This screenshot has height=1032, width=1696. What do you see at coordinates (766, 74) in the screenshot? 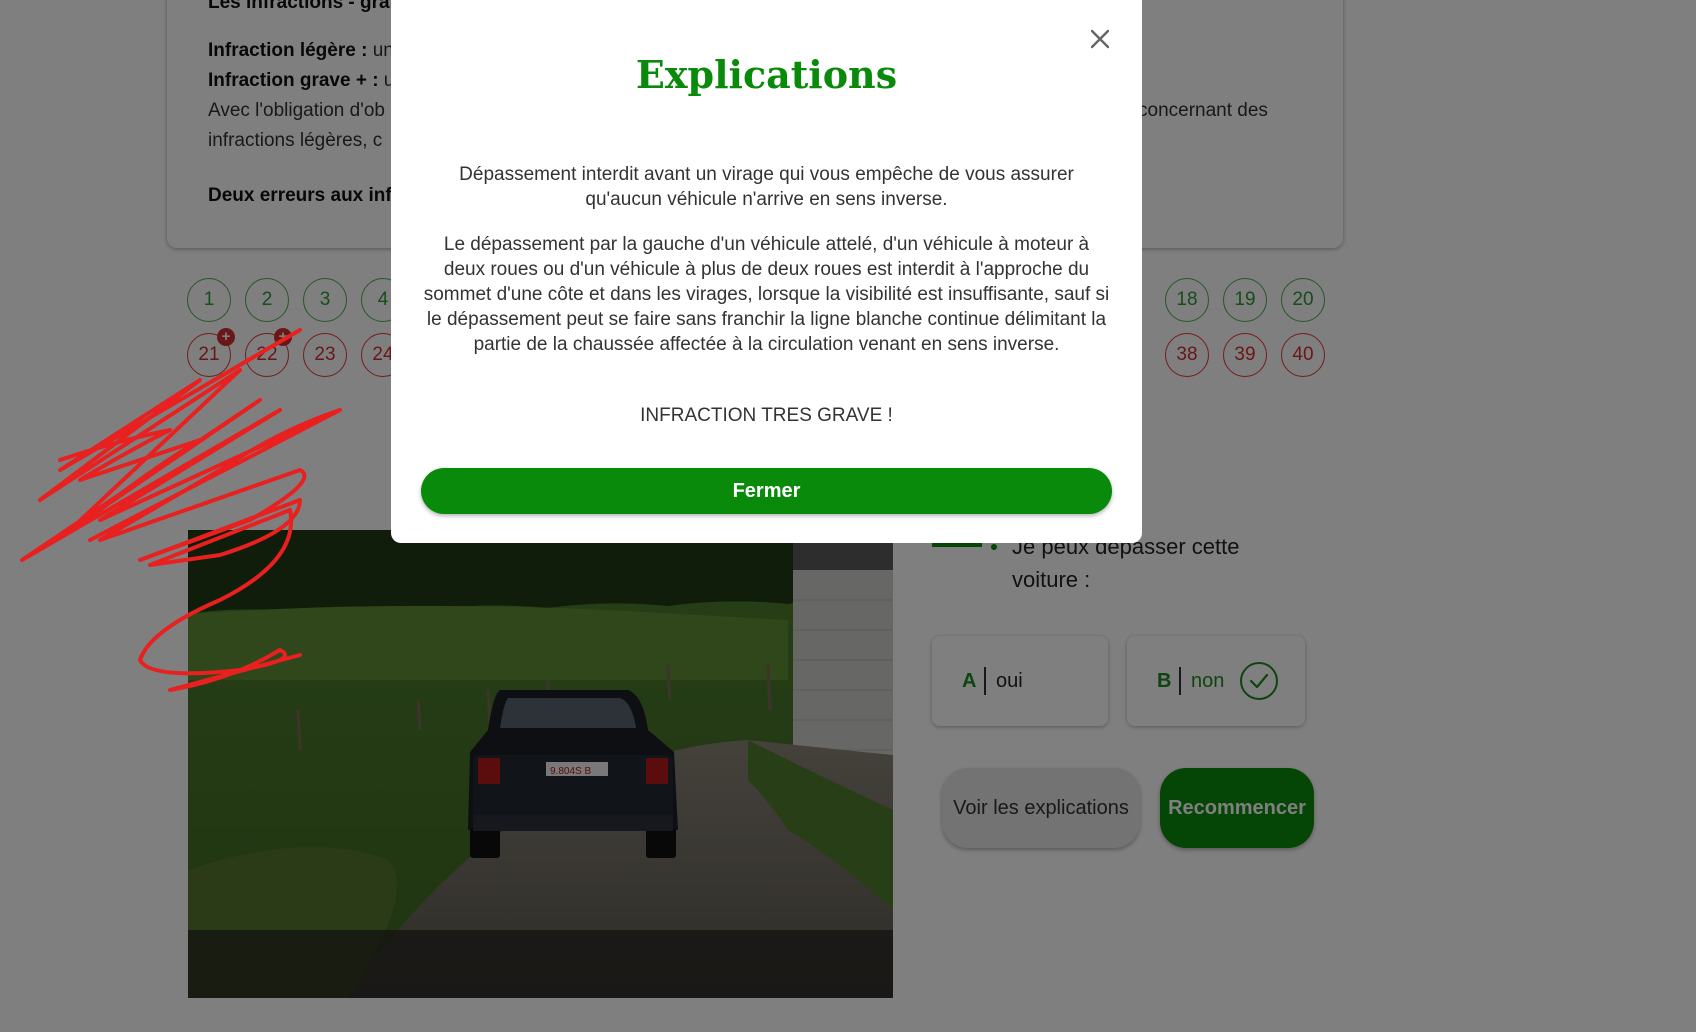
I see `modal-title: Explications` at bounding box center [766, 74].